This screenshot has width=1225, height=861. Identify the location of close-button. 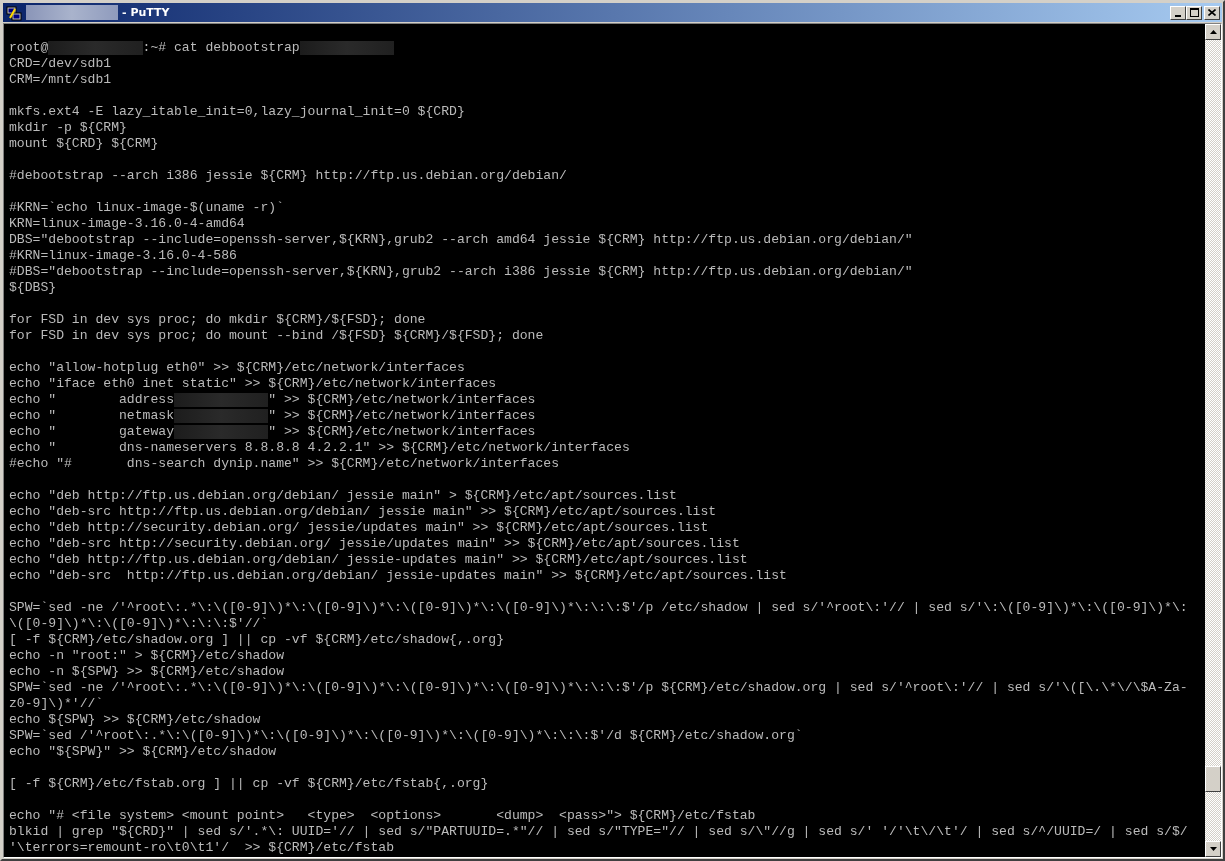
(1212, 12).